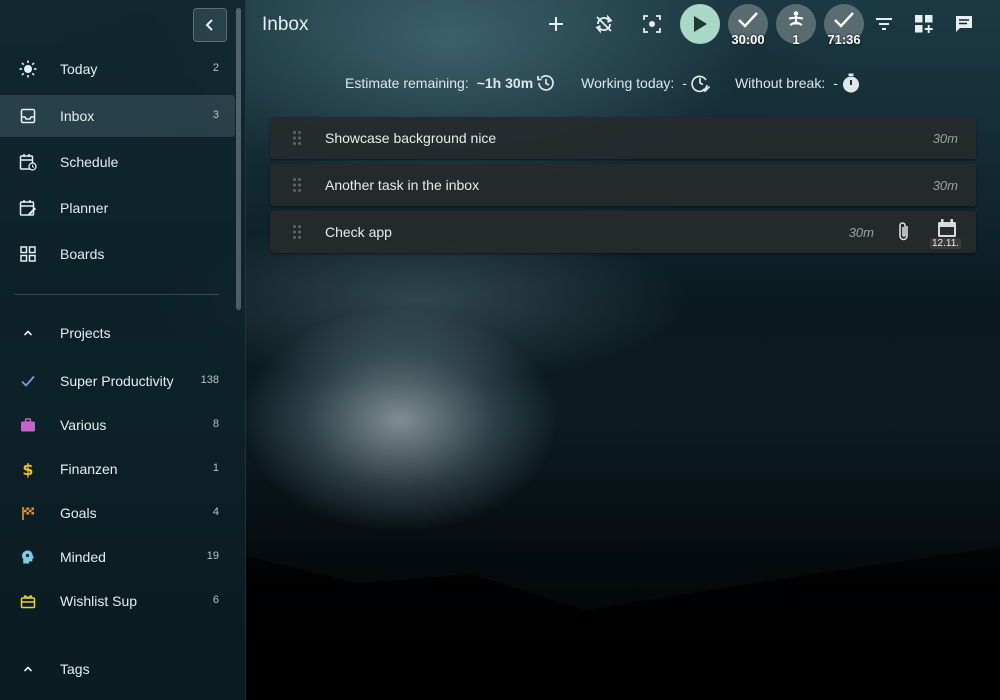 The height and width of the screenshot is (700, 1000). I want to click on notes-button, so click(964, 24).